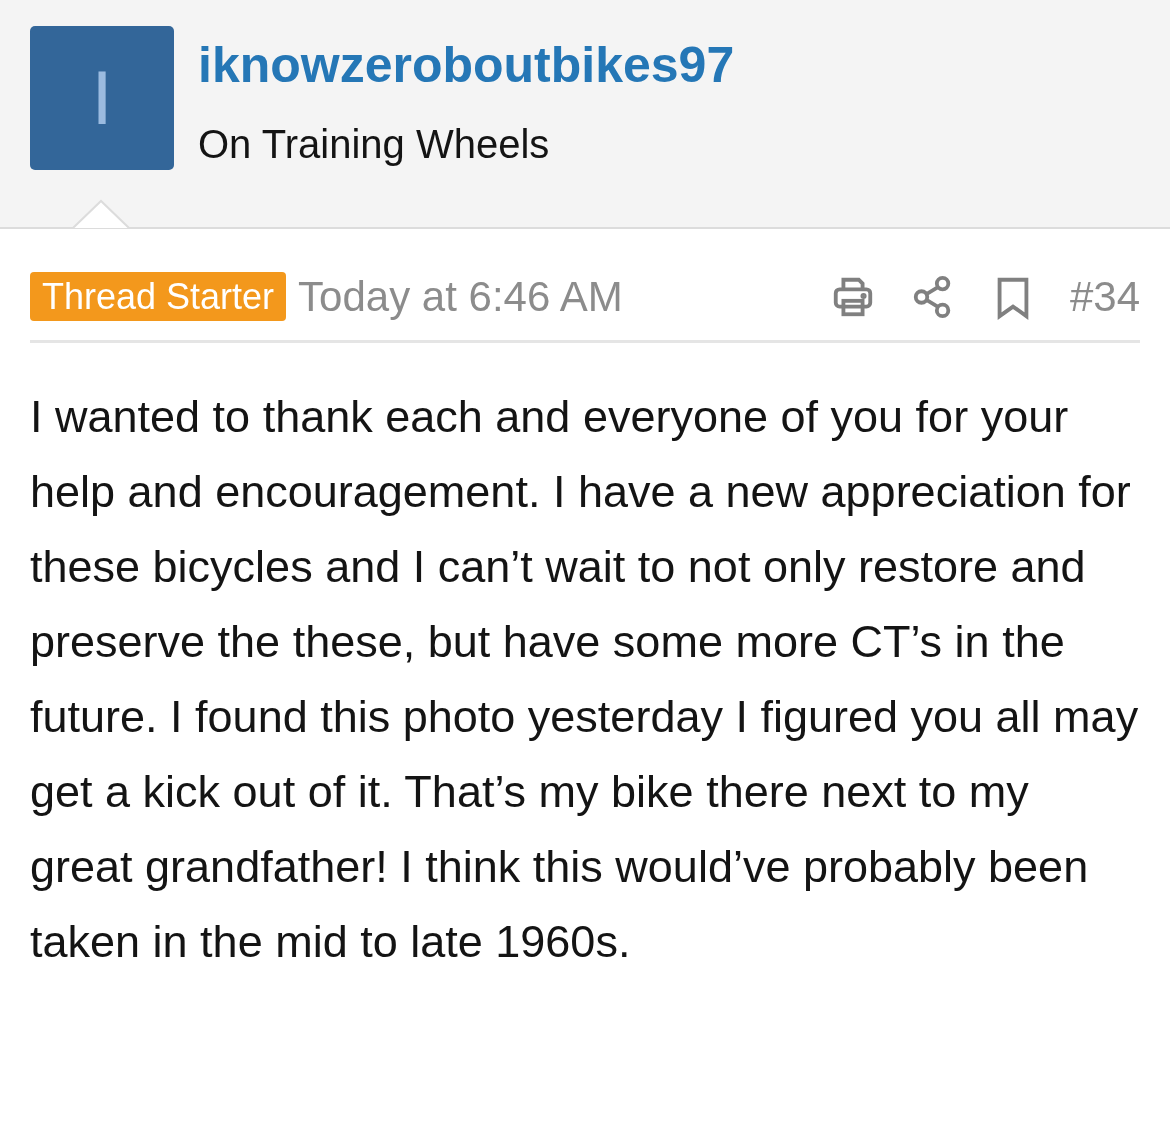 This screenshot has width=1170, height=1144. I want to click on avatar: I, so click(102, 98).